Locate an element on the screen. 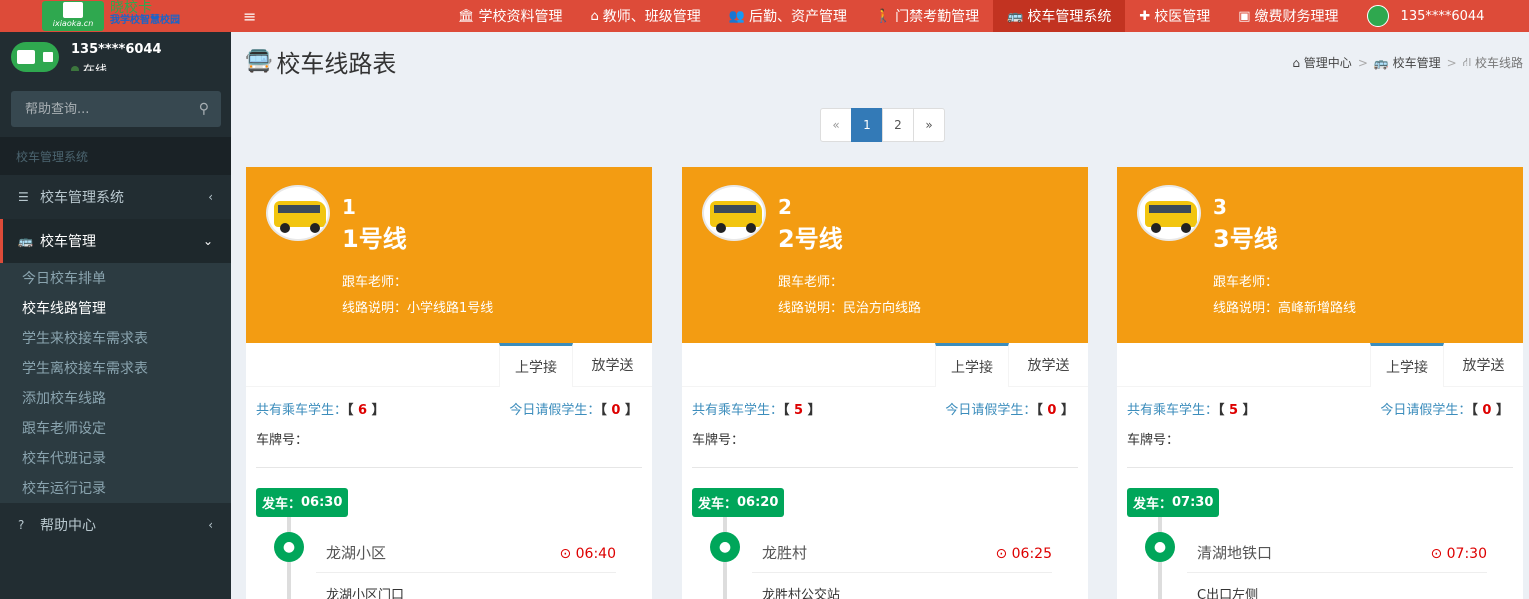 The height and width of the screenshot is (599, 1529). topnav-logistics: 👥 后勤、资产管理 is located at coordinates (788, 16).